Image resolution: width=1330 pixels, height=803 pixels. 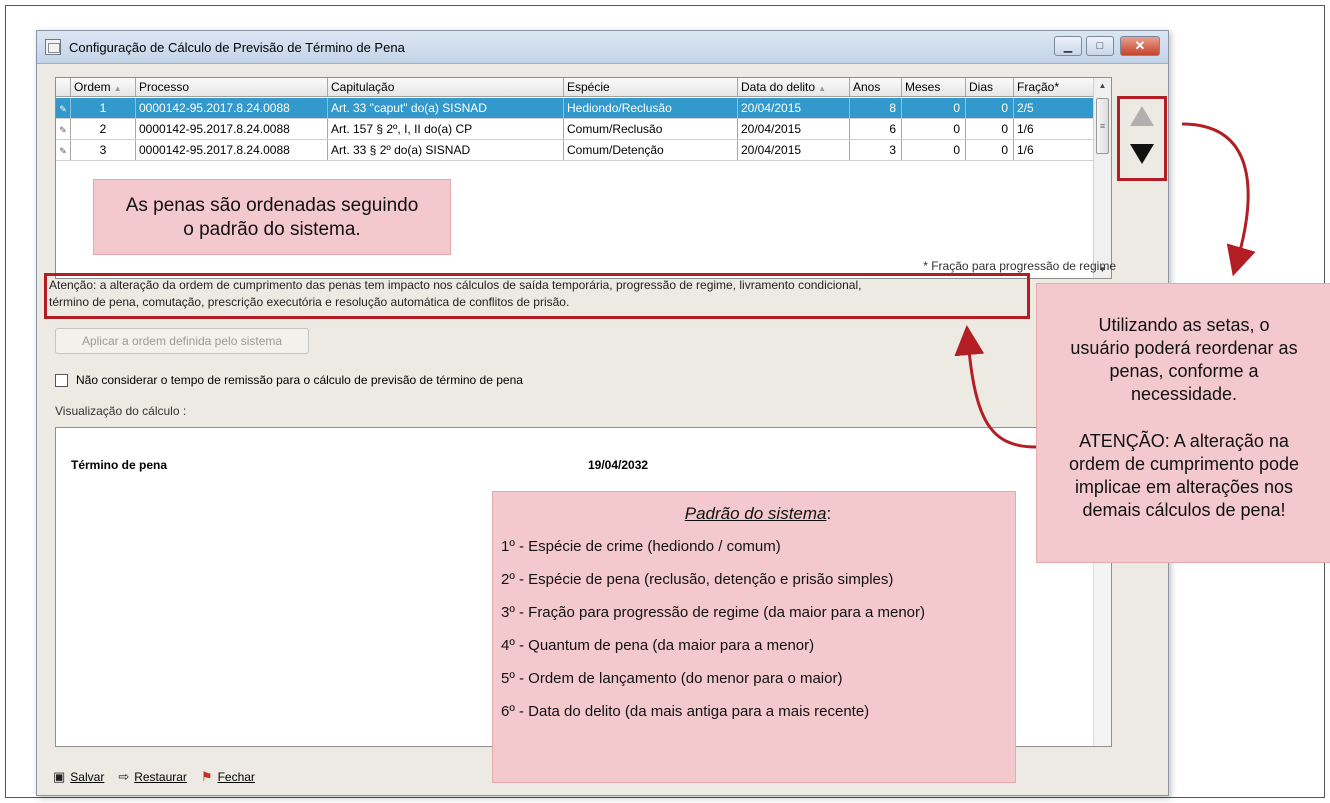 What do you see at coordinates (1102, 86) in the screenshot?
I see `scroll-up-icon: ▲` at bounding box center [1102, 86].